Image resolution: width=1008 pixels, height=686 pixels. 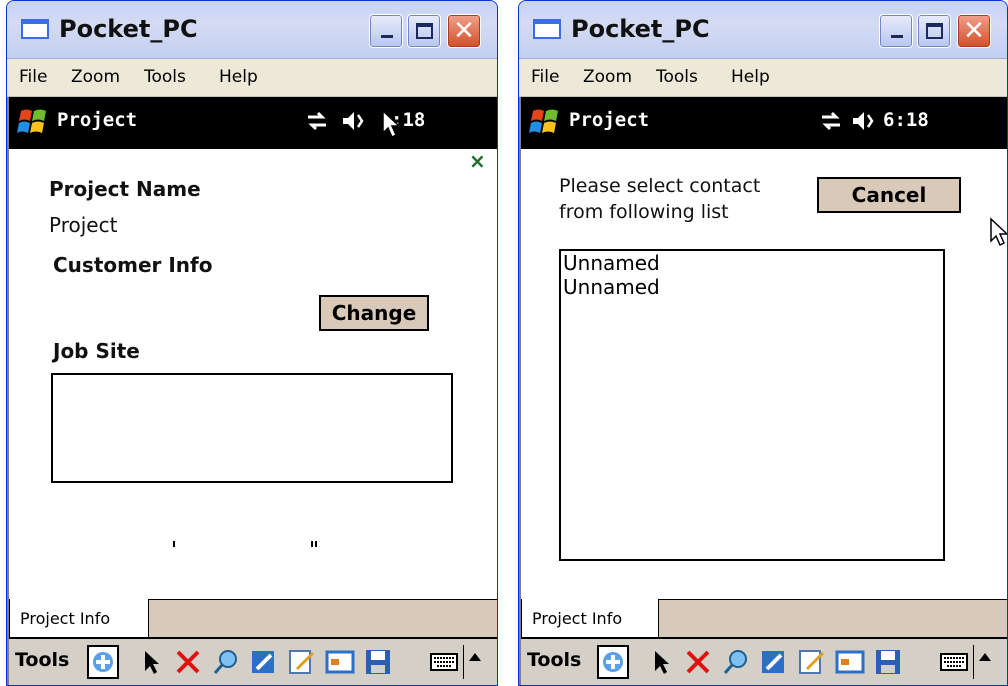 I want to click on cancel-button: Cancel, so click(x=889, y=195).